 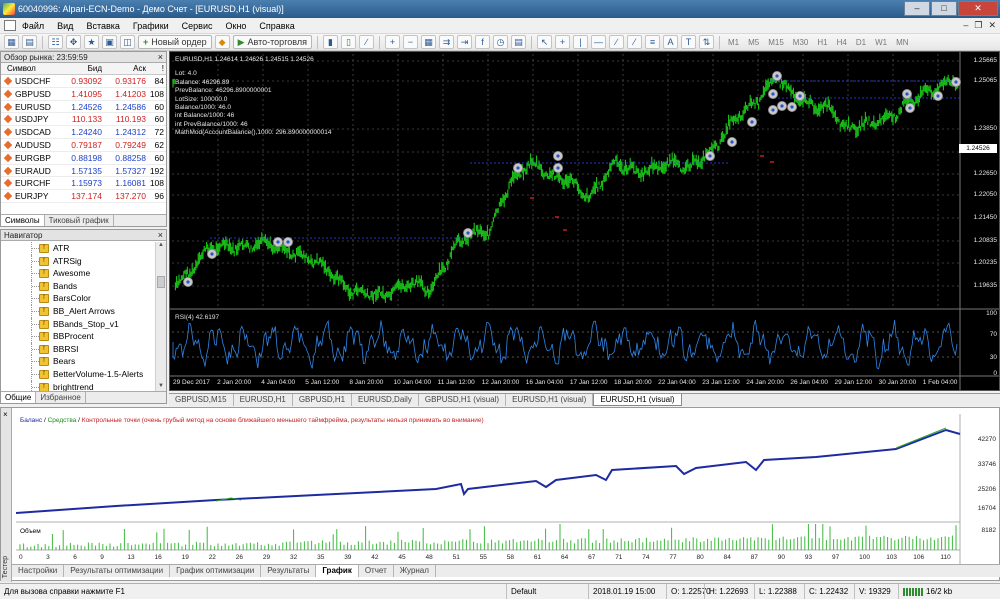 What do you see at coordinates (733, 42) in the screenshot?
I see `timeframe-m1: M1` at bounding box center [733, 42].